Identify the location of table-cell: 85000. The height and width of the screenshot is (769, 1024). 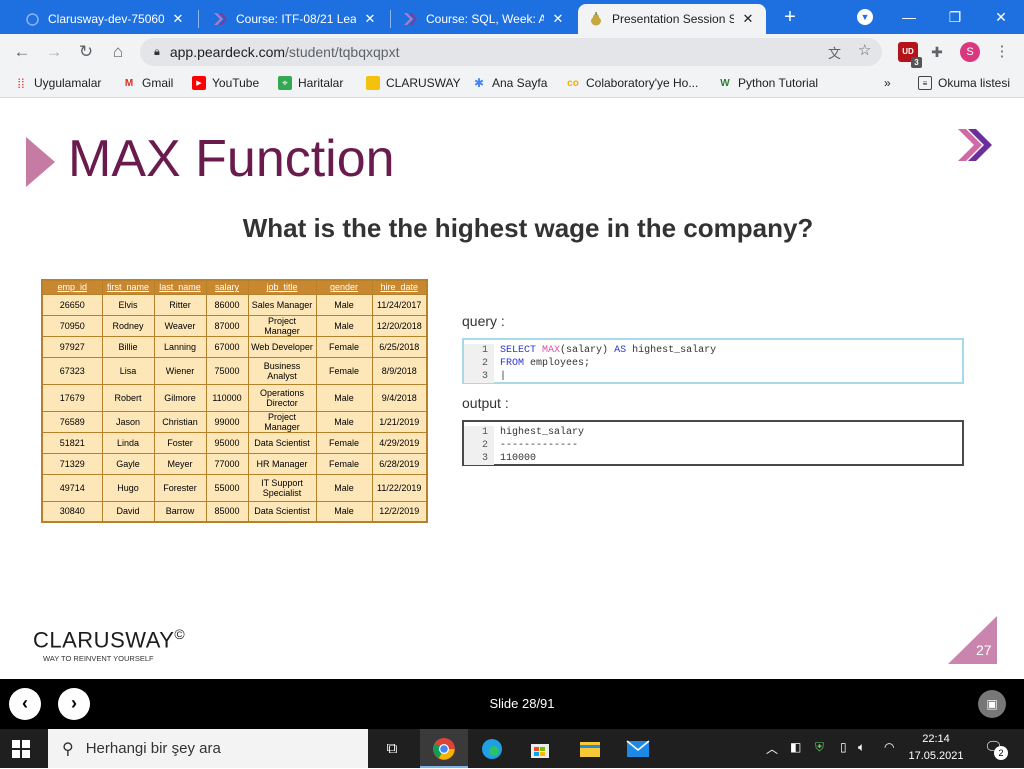
(227, 511).